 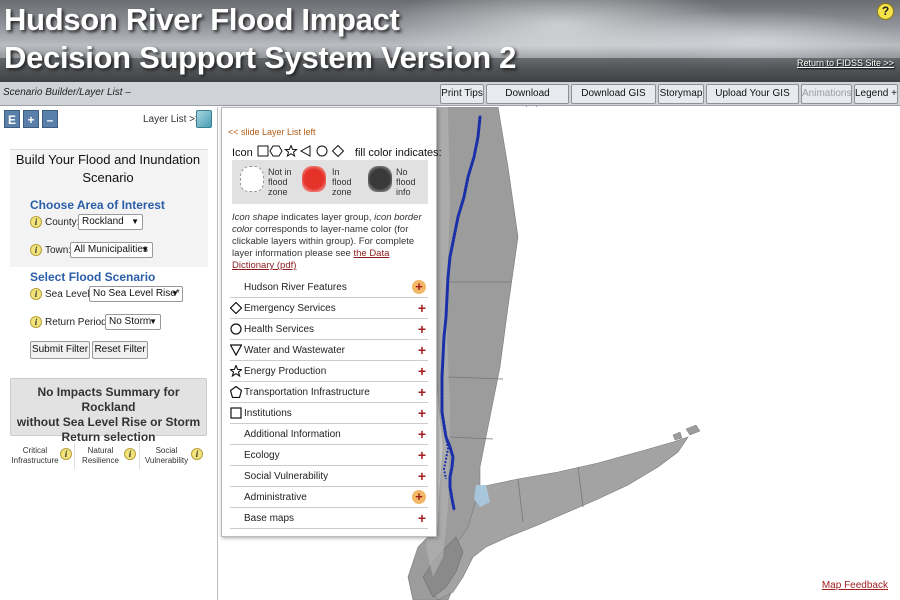 What do you see at coordinates (204, 119) in the screenshot?
I see `layer-list-icon` at bounding box center [204, 119].